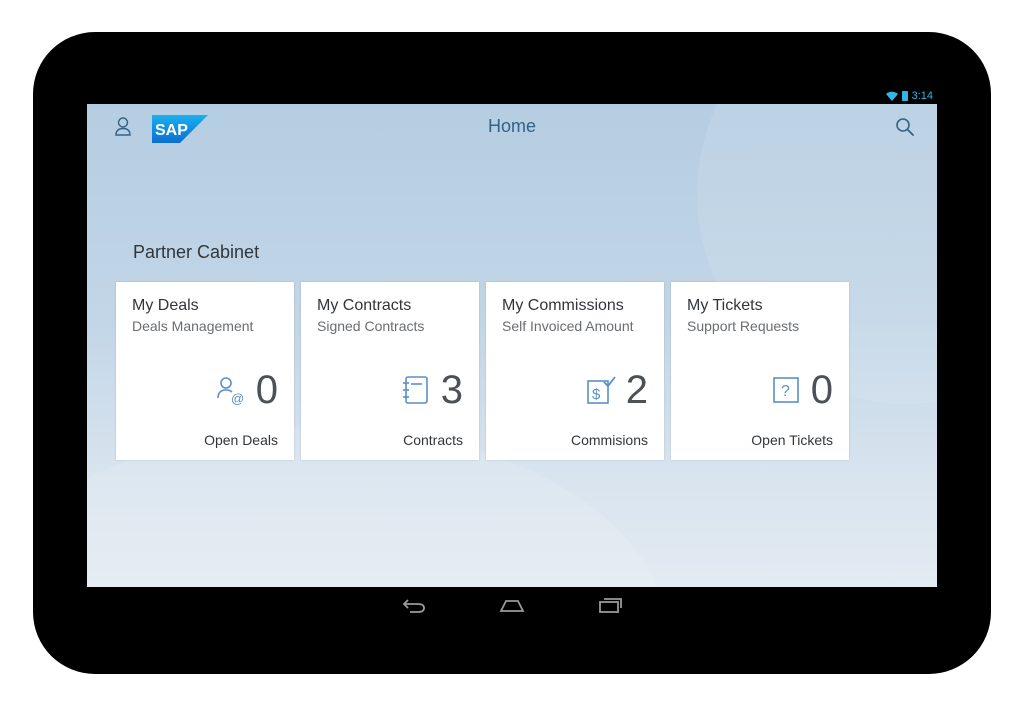 The height and width of the screenshot is (707, 1024). Describe the element at coordinates (364, 305) in the screenshot. I see `tile-title: My Contracts` at that location.